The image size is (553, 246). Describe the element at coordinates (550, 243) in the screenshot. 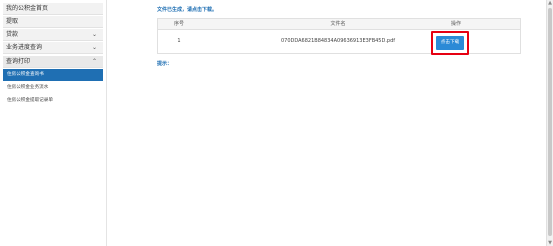

I see `scroll-down-arrow-icon: ▼` at that location.